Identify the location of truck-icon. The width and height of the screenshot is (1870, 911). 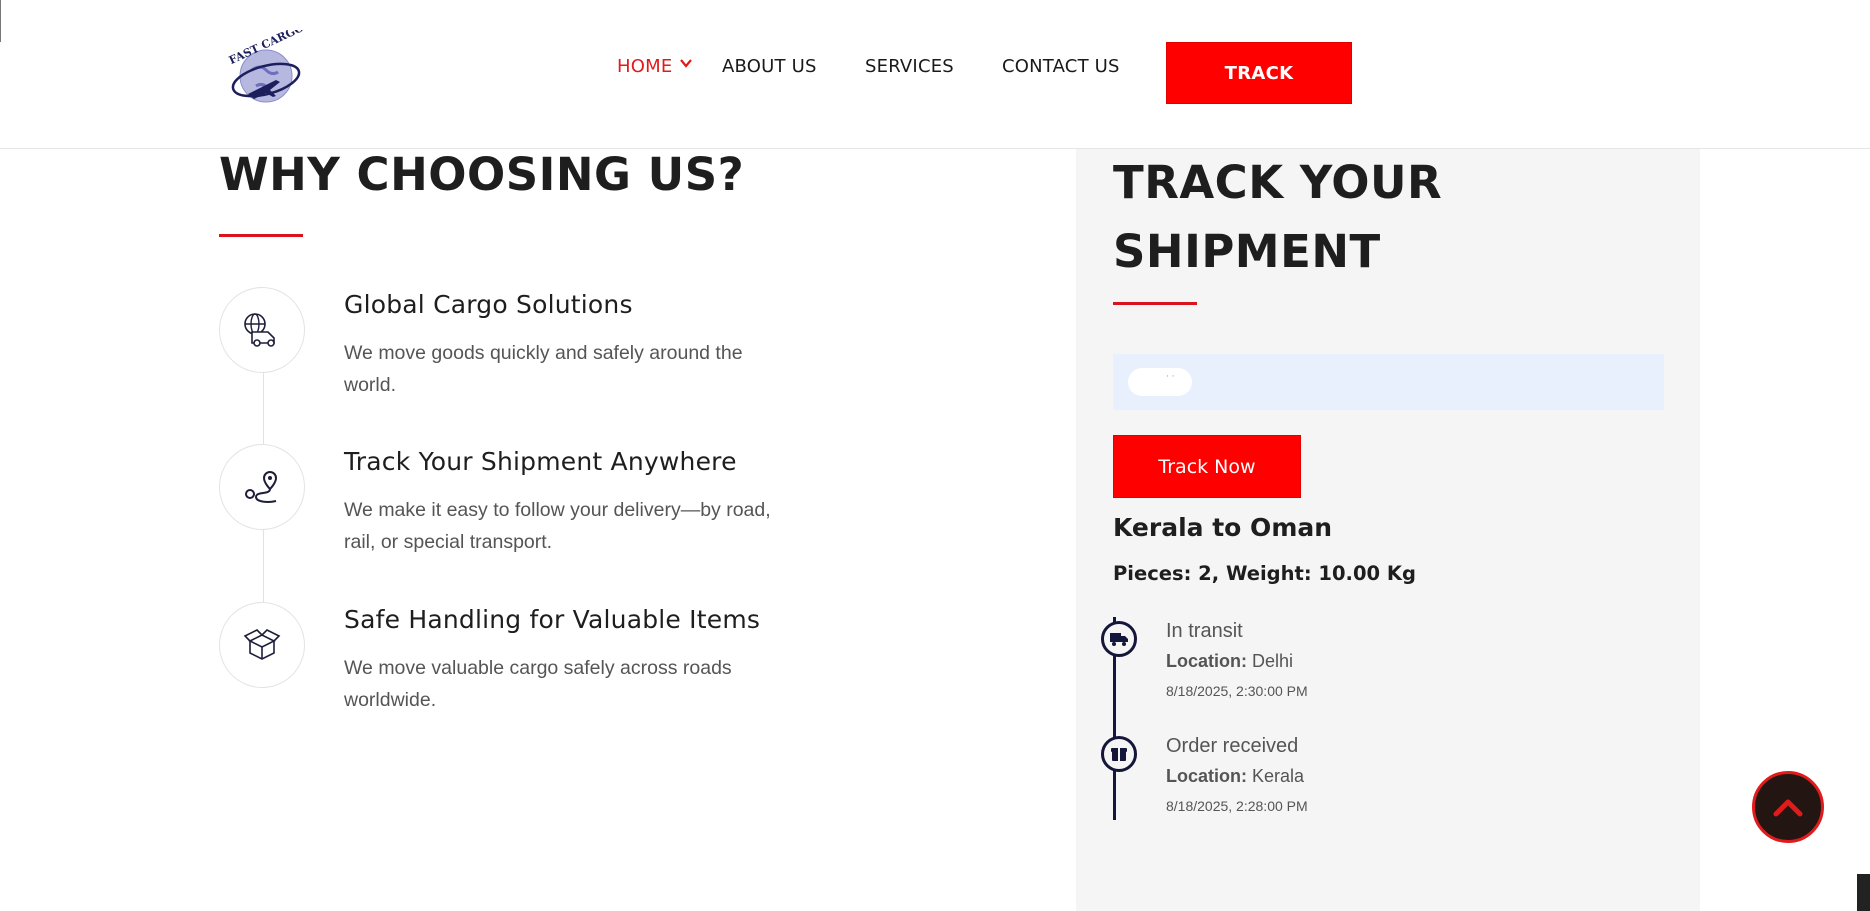
(1119, 639).